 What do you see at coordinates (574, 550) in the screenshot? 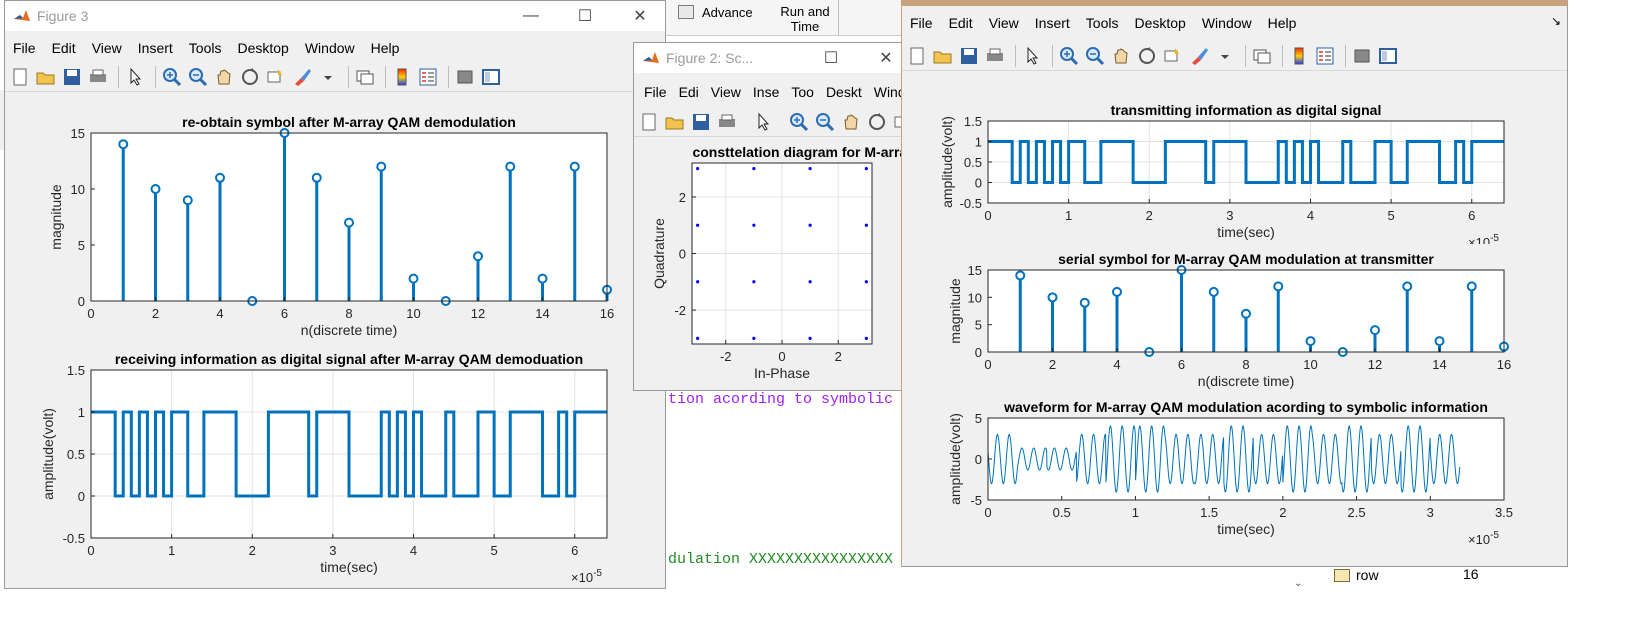
I see `x-tick-label: 6` at bounding box center [574, 550].